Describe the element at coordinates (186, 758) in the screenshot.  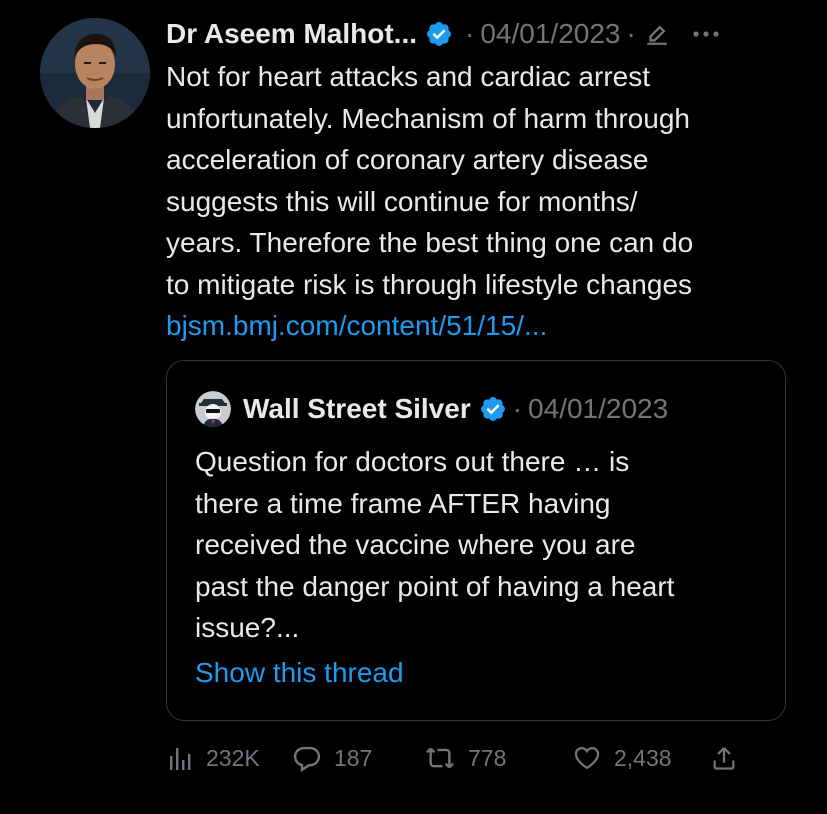
I see `views-icon` at that location.